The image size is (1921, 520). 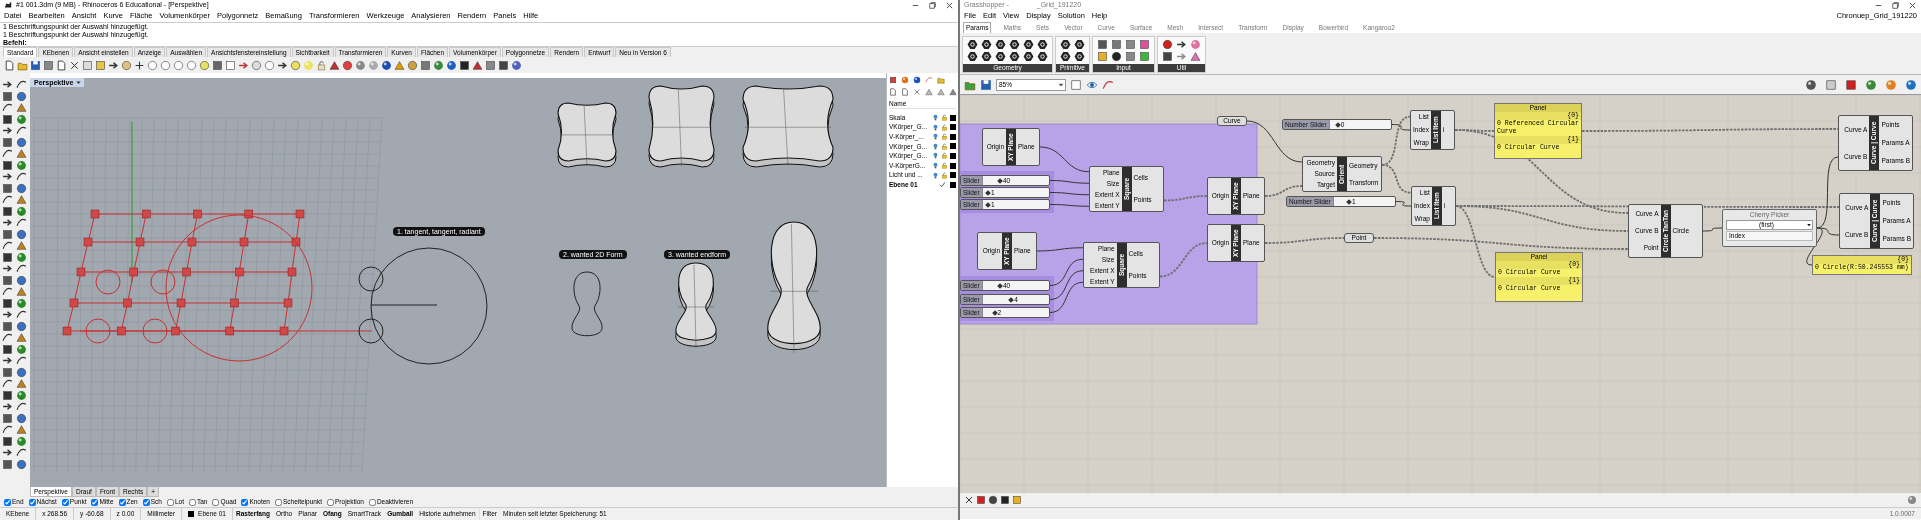 I want to click on plus-icon, so click(x=139, y=65).